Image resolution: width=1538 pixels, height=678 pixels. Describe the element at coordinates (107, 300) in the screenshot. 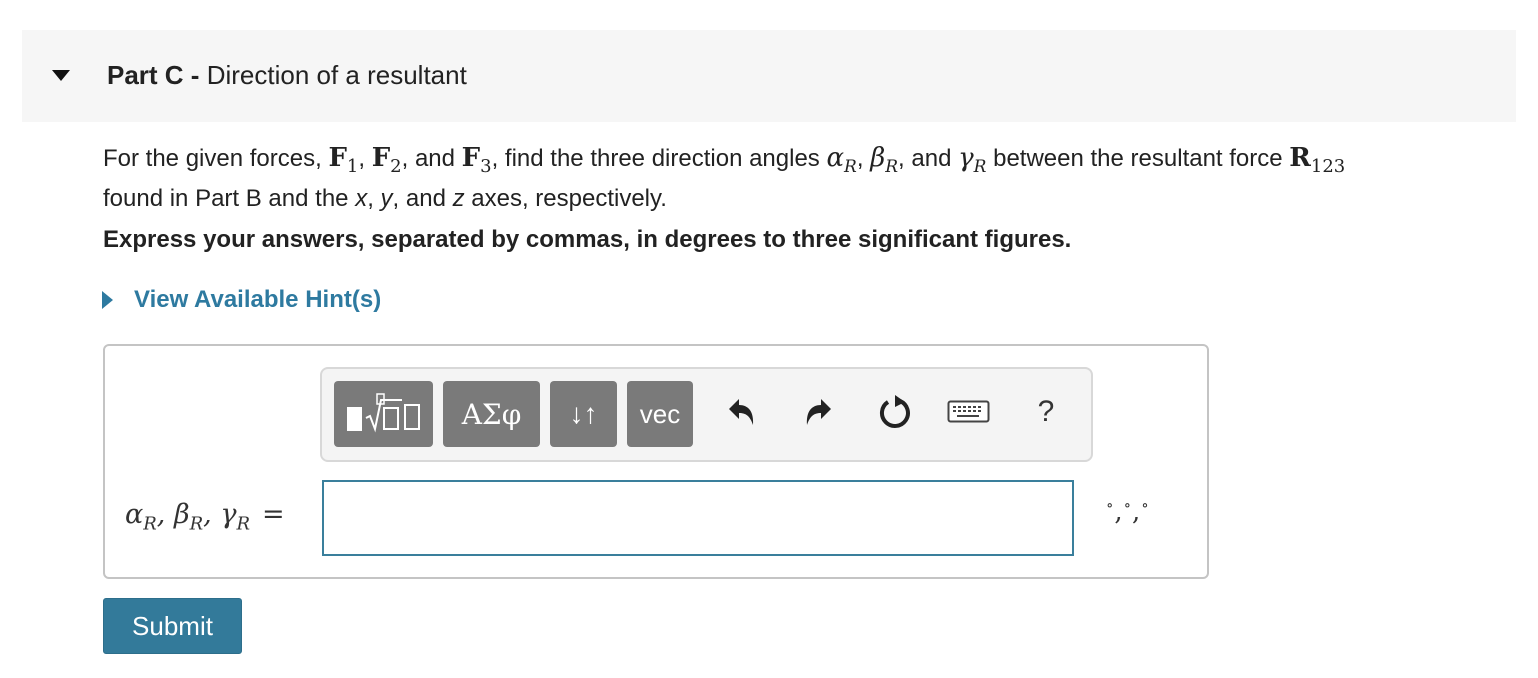

I see `hint-caret-icon` at that location.